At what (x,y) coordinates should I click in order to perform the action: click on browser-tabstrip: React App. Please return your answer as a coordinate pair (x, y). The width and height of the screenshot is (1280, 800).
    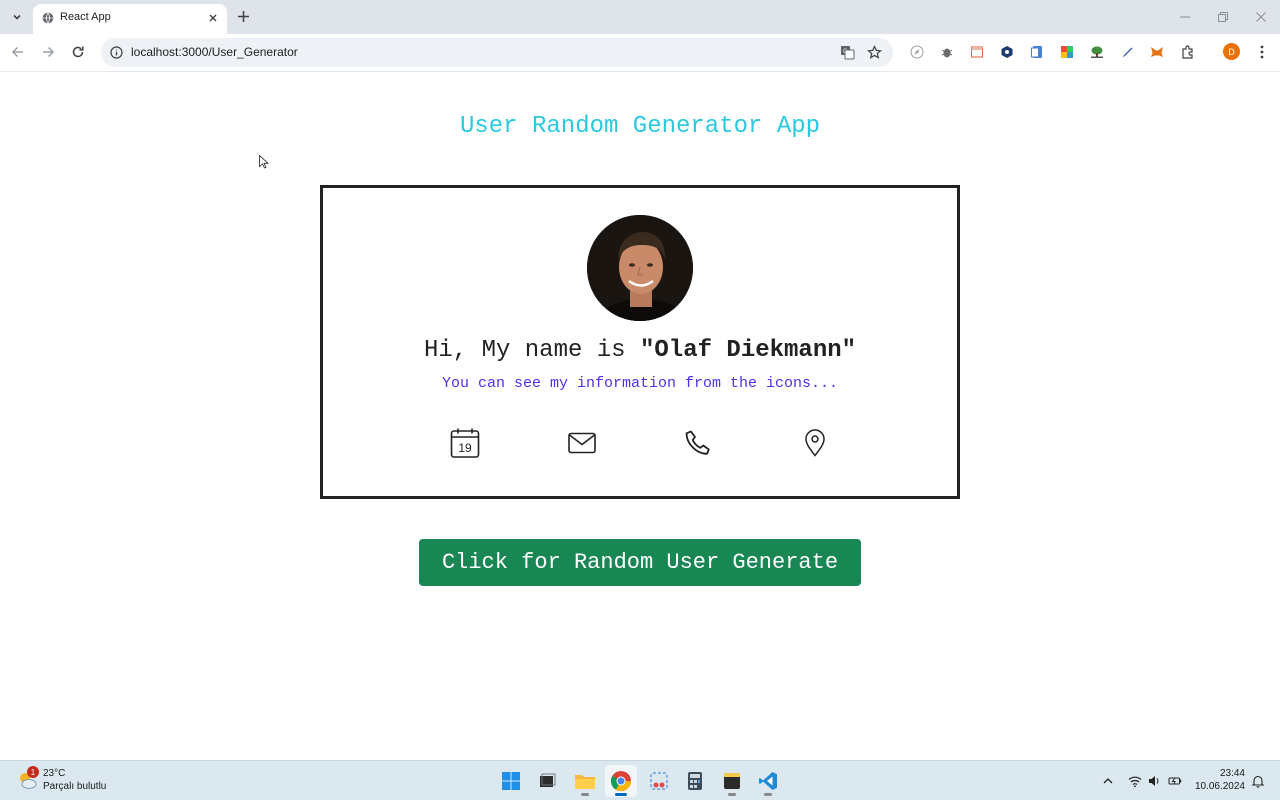
    Looking at the image, I should click on (640, 17).